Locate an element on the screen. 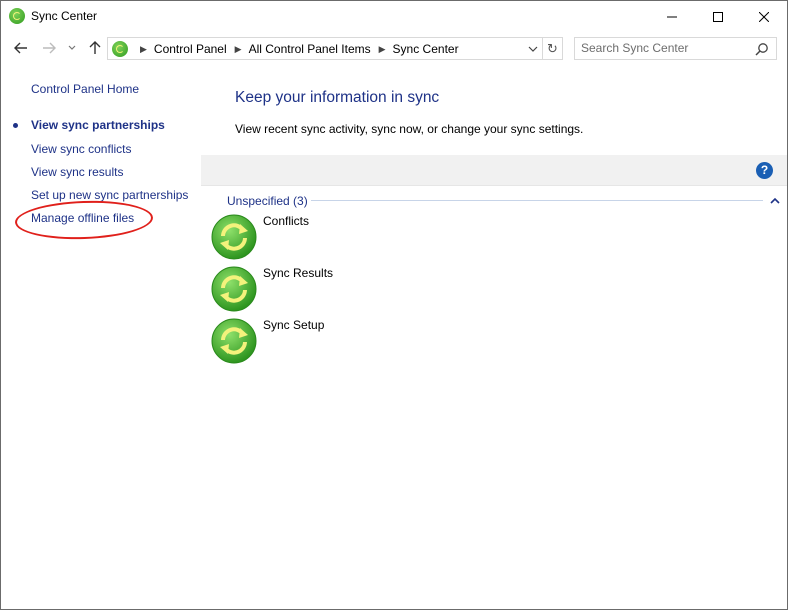  back-button is located at coordinates (21, 48).